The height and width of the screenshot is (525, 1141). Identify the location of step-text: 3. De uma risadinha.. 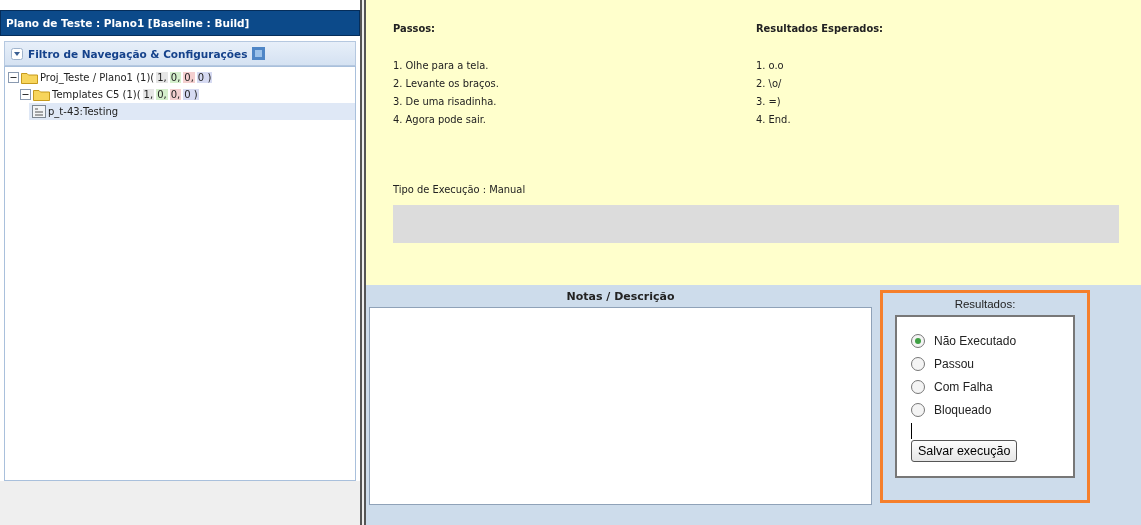
(445, 102).